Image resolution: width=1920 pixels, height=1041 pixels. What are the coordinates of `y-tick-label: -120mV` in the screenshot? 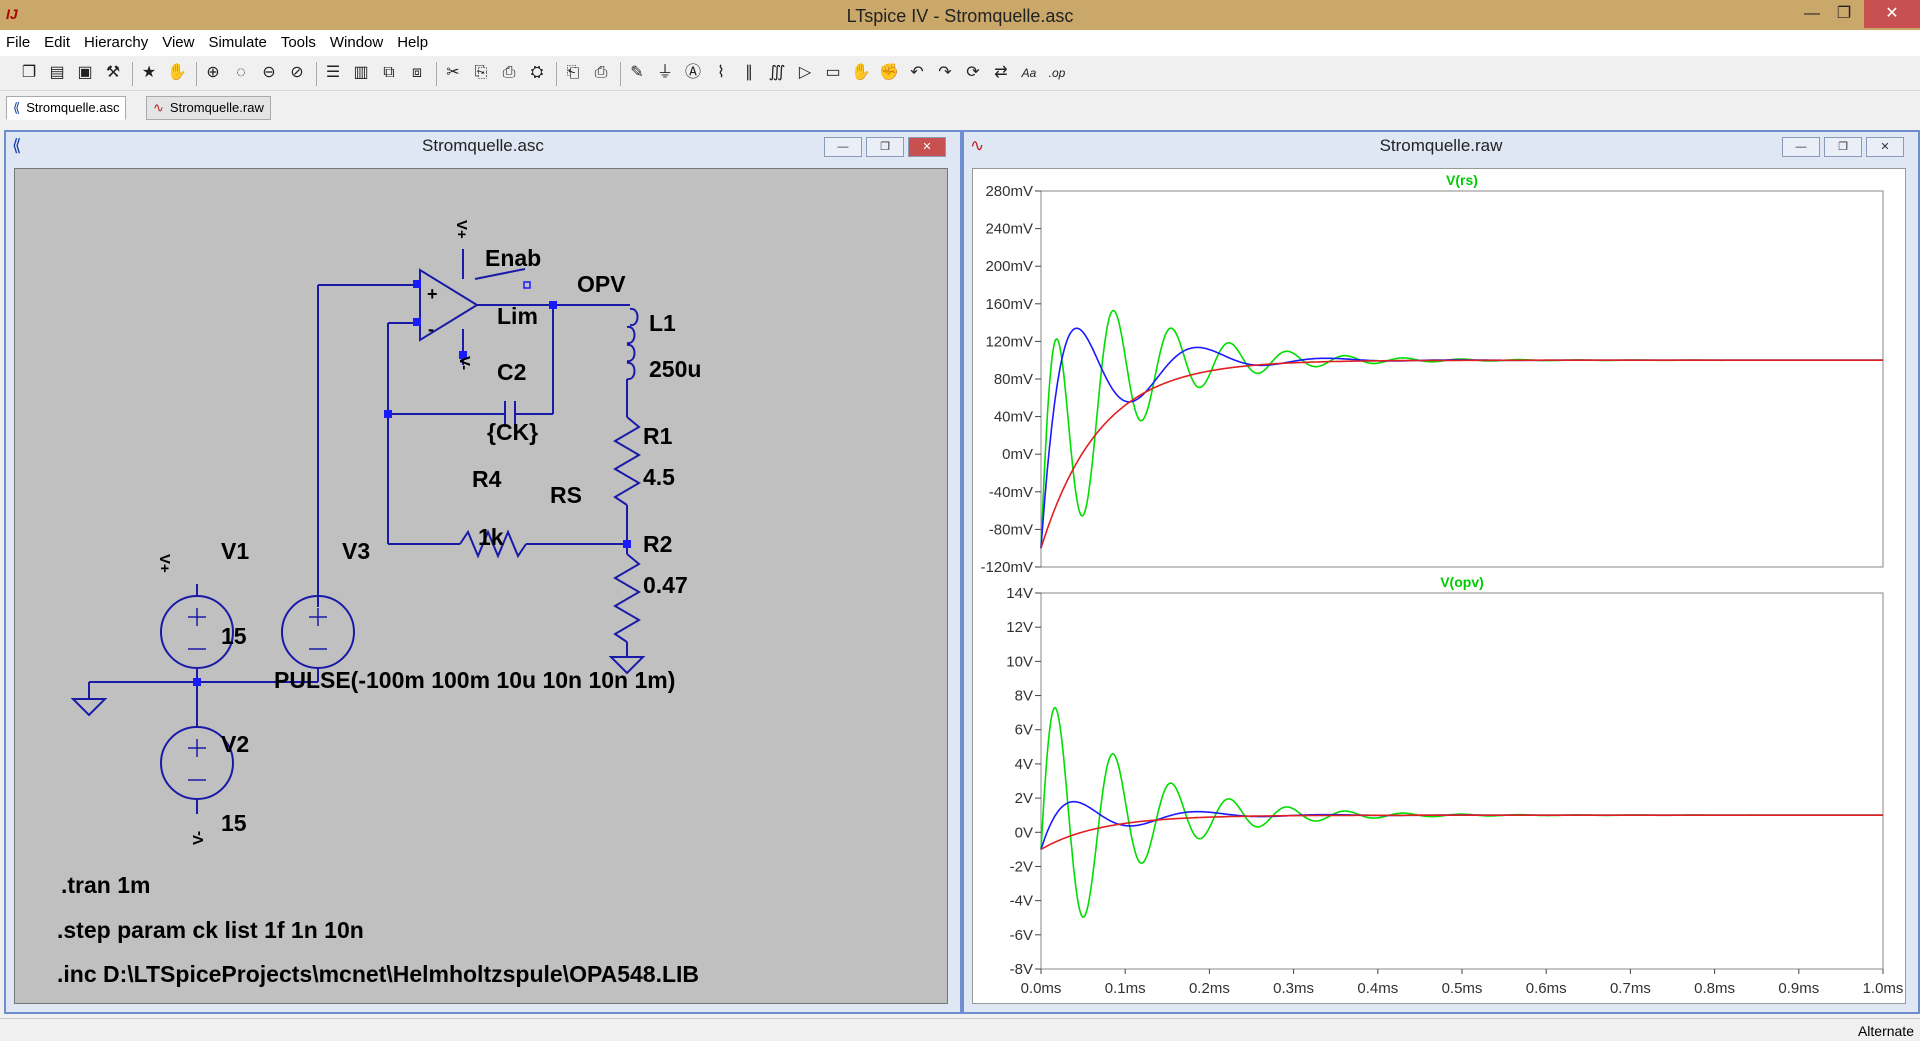 It's located at (1006, 567).